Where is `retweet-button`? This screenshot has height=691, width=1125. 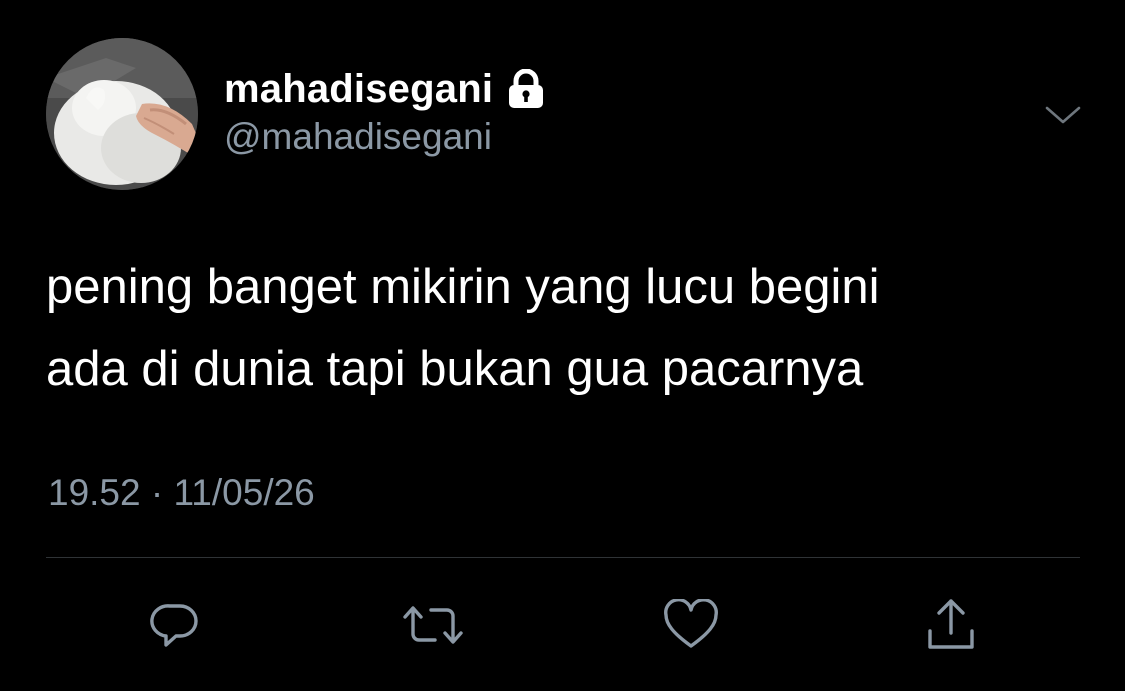
retweet-button is located at coordinates (433, 625).